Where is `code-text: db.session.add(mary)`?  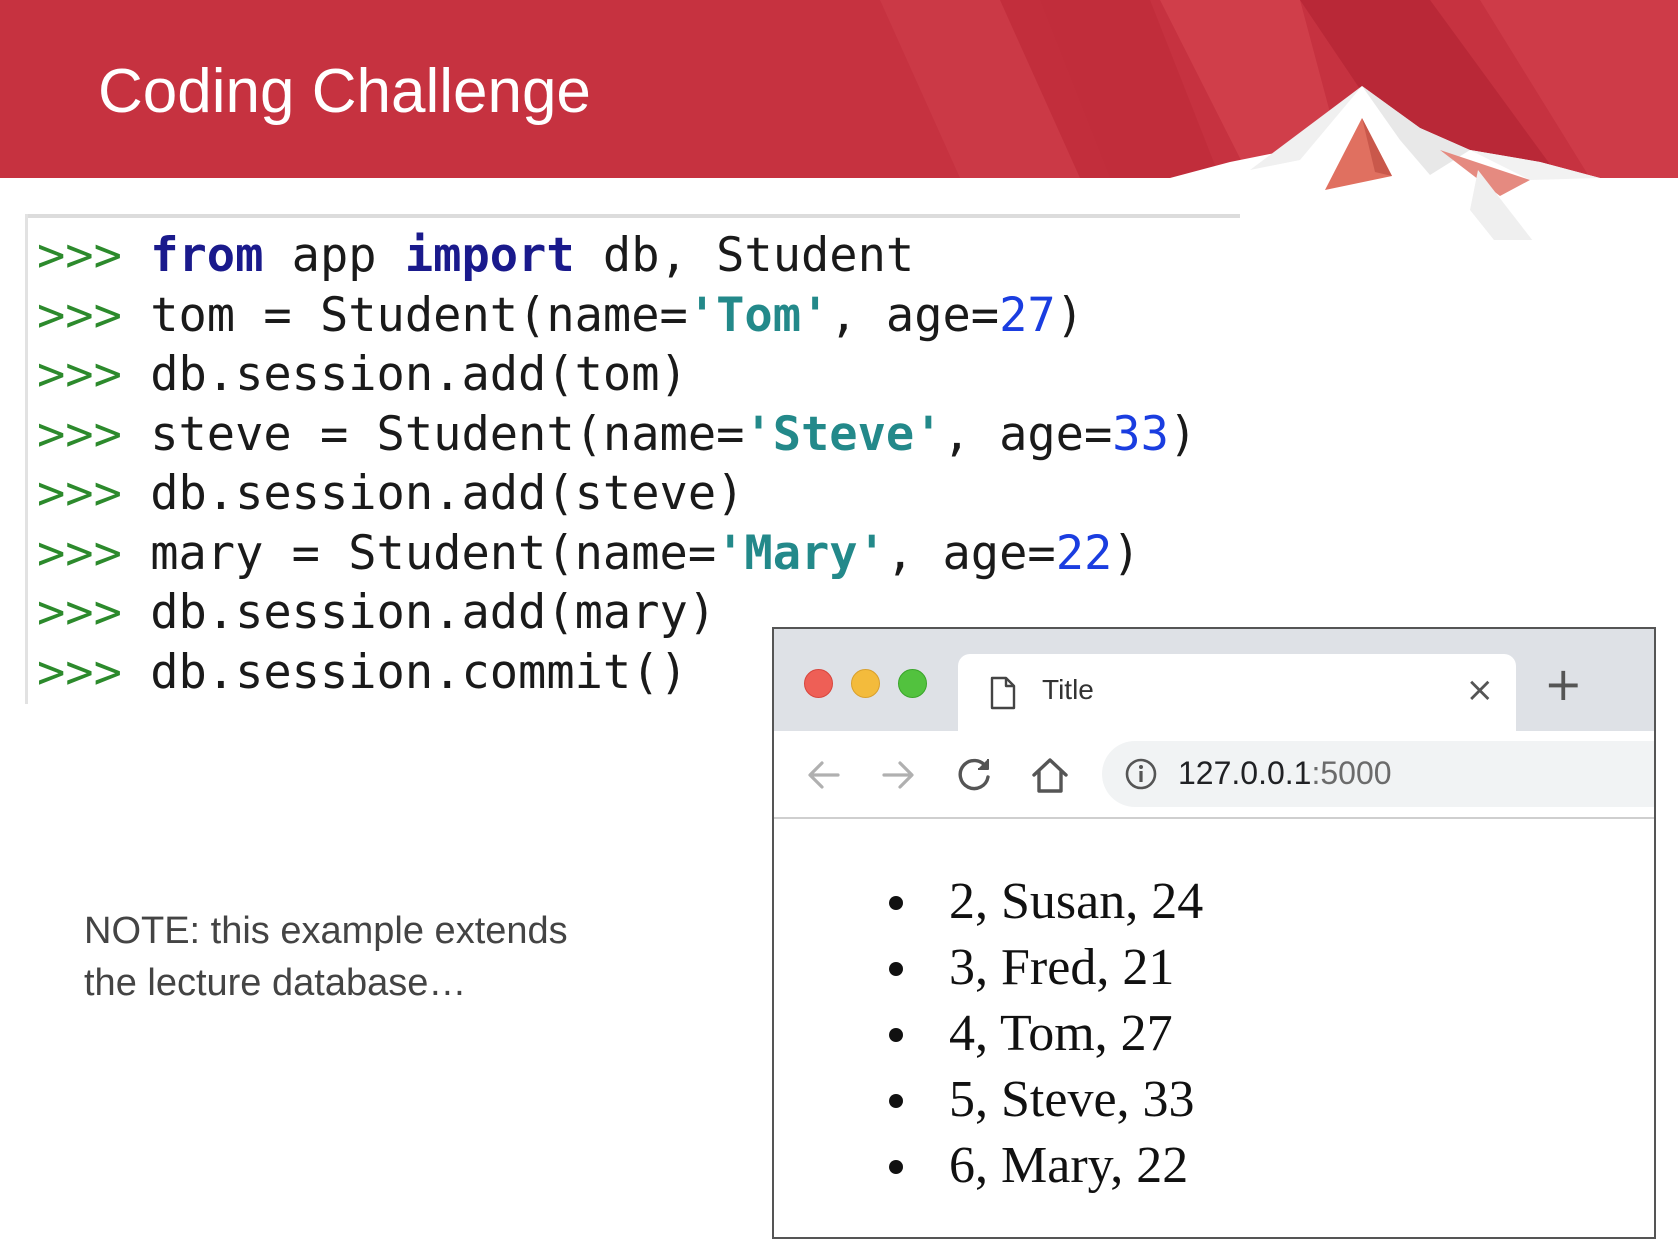 code-text: db.session.add(mary) is located at coordinates (433, 612).